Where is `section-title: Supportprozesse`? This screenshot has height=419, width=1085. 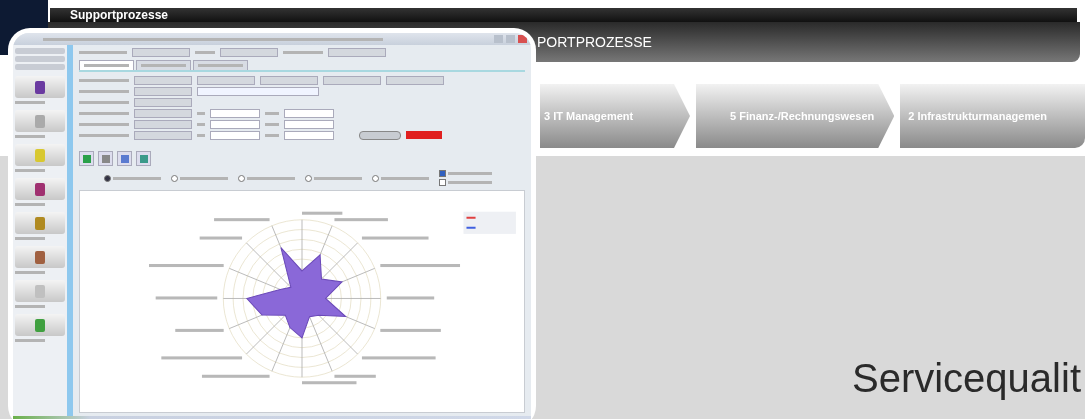 section-title: Supportprozesse is located at coordinates (119, 15).